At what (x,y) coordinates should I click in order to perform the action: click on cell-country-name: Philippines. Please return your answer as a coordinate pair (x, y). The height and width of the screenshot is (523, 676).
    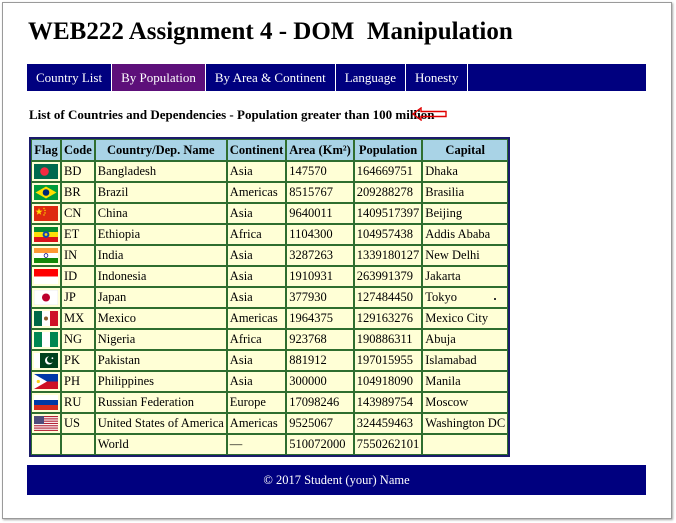
    Looking at the image, I should click on (160, 381).